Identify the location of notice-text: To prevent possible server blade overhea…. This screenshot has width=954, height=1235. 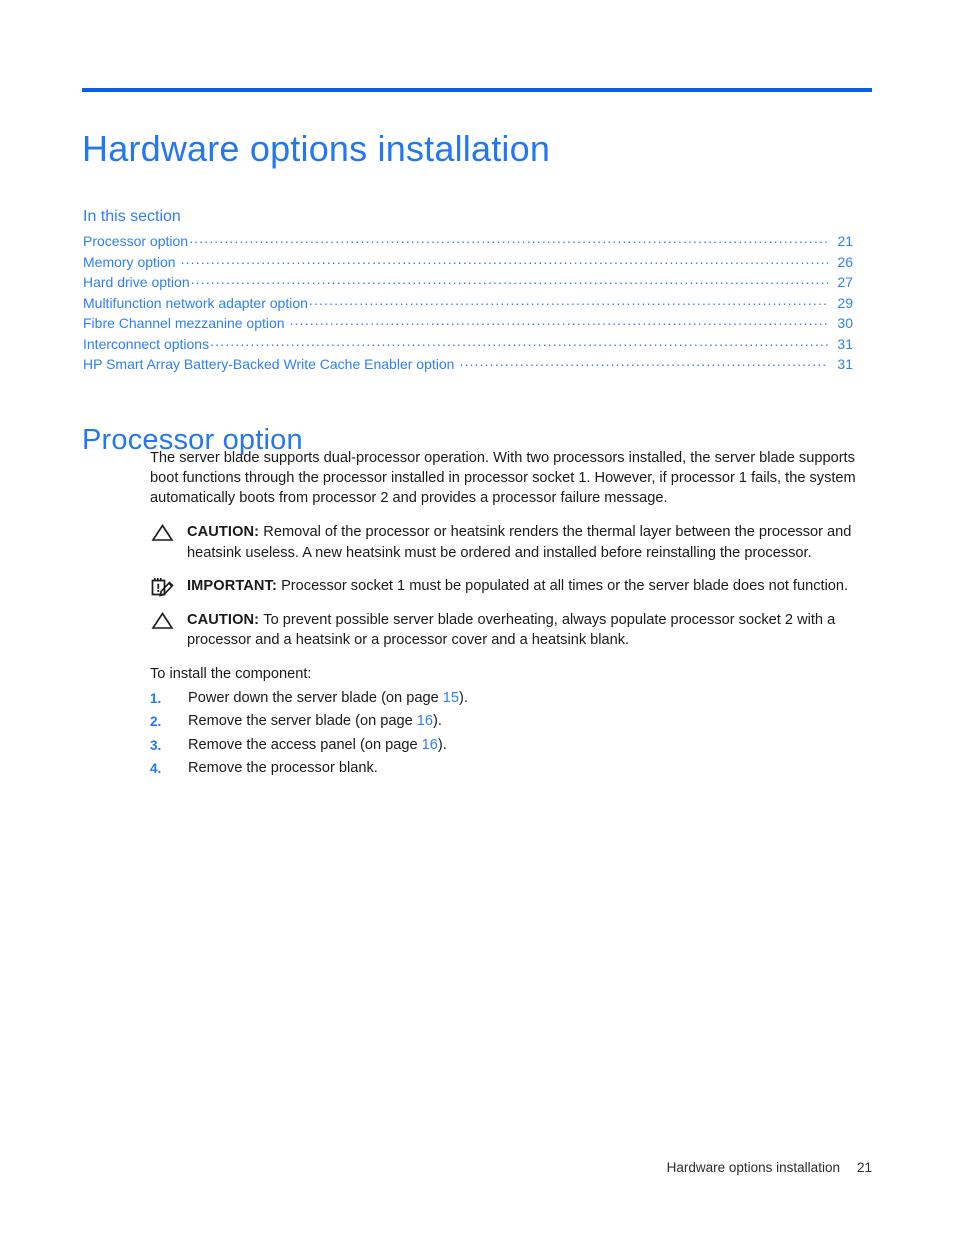
(511, 630).